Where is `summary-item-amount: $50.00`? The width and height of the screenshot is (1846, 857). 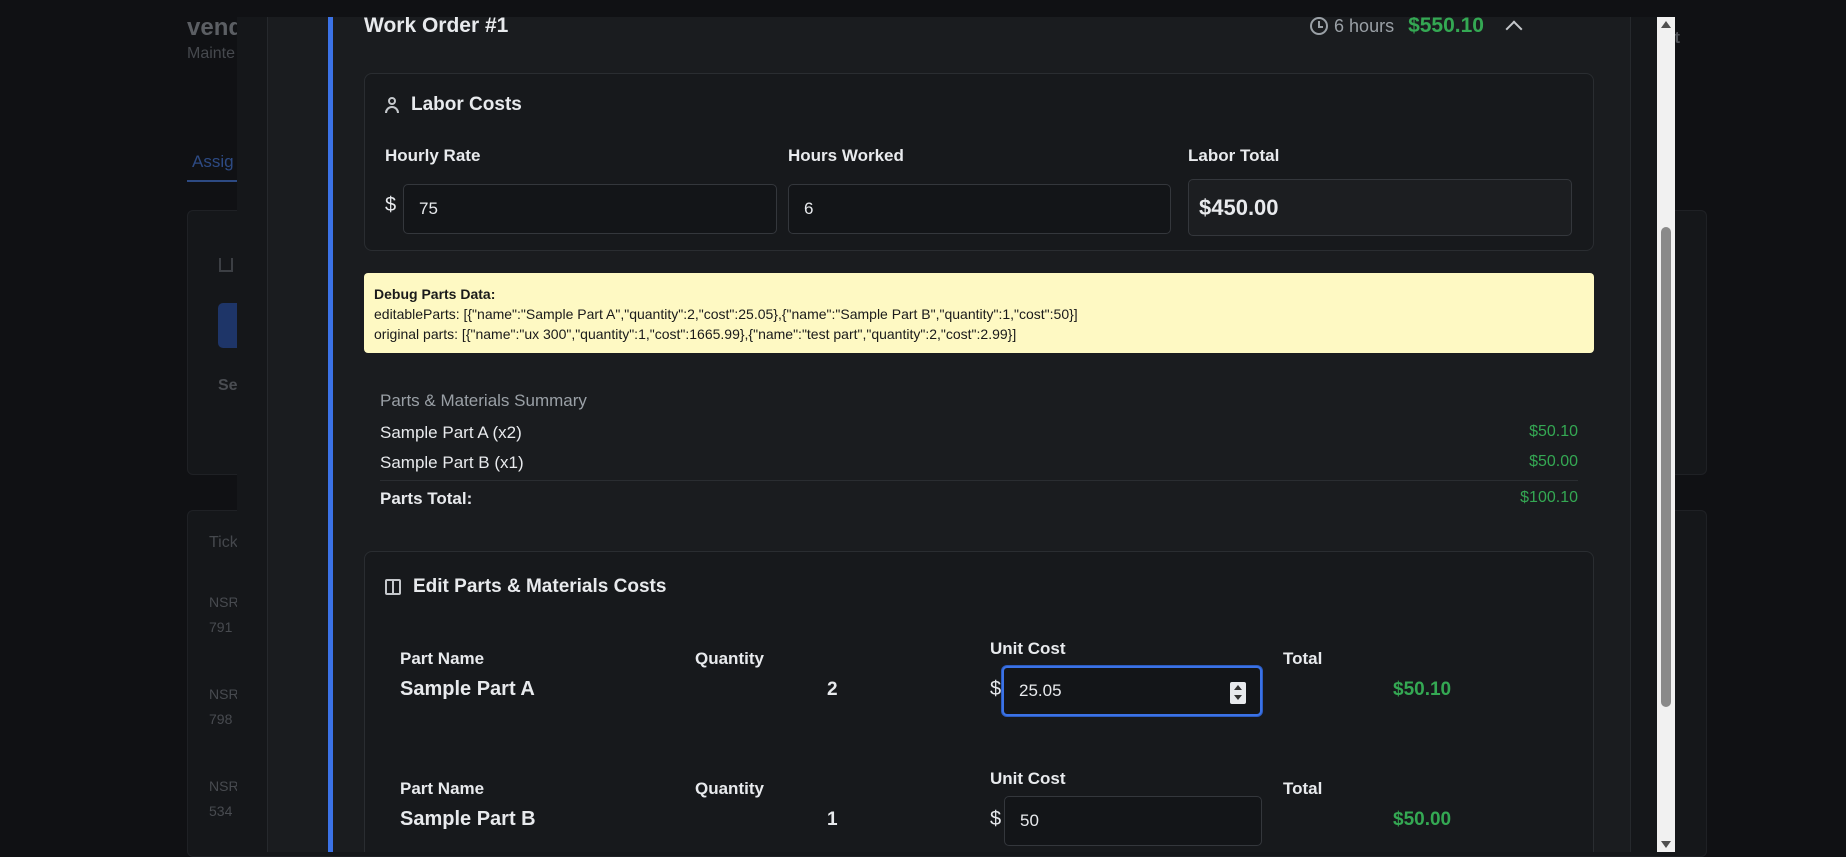
summary-item-amount: $50.00 is located at coordinates (1553, 461).